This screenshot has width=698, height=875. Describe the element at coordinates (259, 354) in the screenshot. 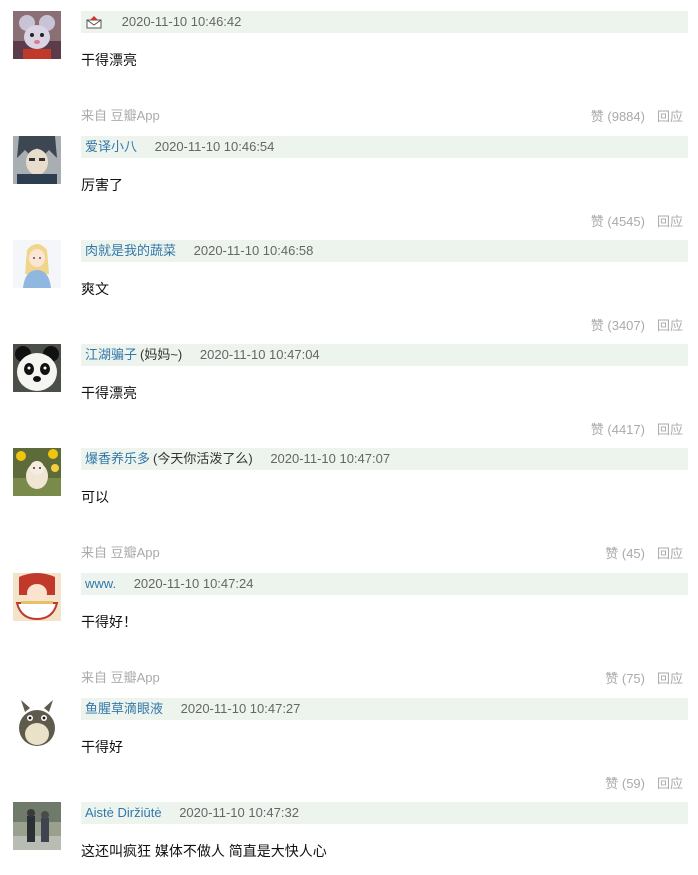

I see `comment-timestamp: 2020-11-10 10:47:04` at that location.